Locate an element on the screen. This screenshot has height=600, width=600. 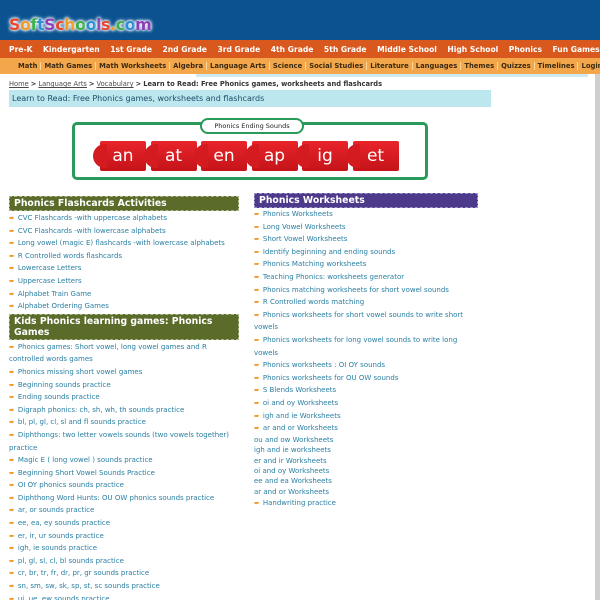
list-item: ➨ Handwriting practice is located at coordinates (366, 503).